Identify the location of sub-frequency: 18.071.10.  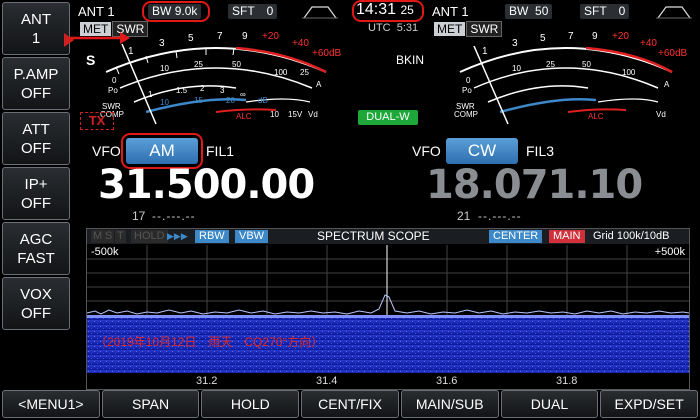
(534, 185).